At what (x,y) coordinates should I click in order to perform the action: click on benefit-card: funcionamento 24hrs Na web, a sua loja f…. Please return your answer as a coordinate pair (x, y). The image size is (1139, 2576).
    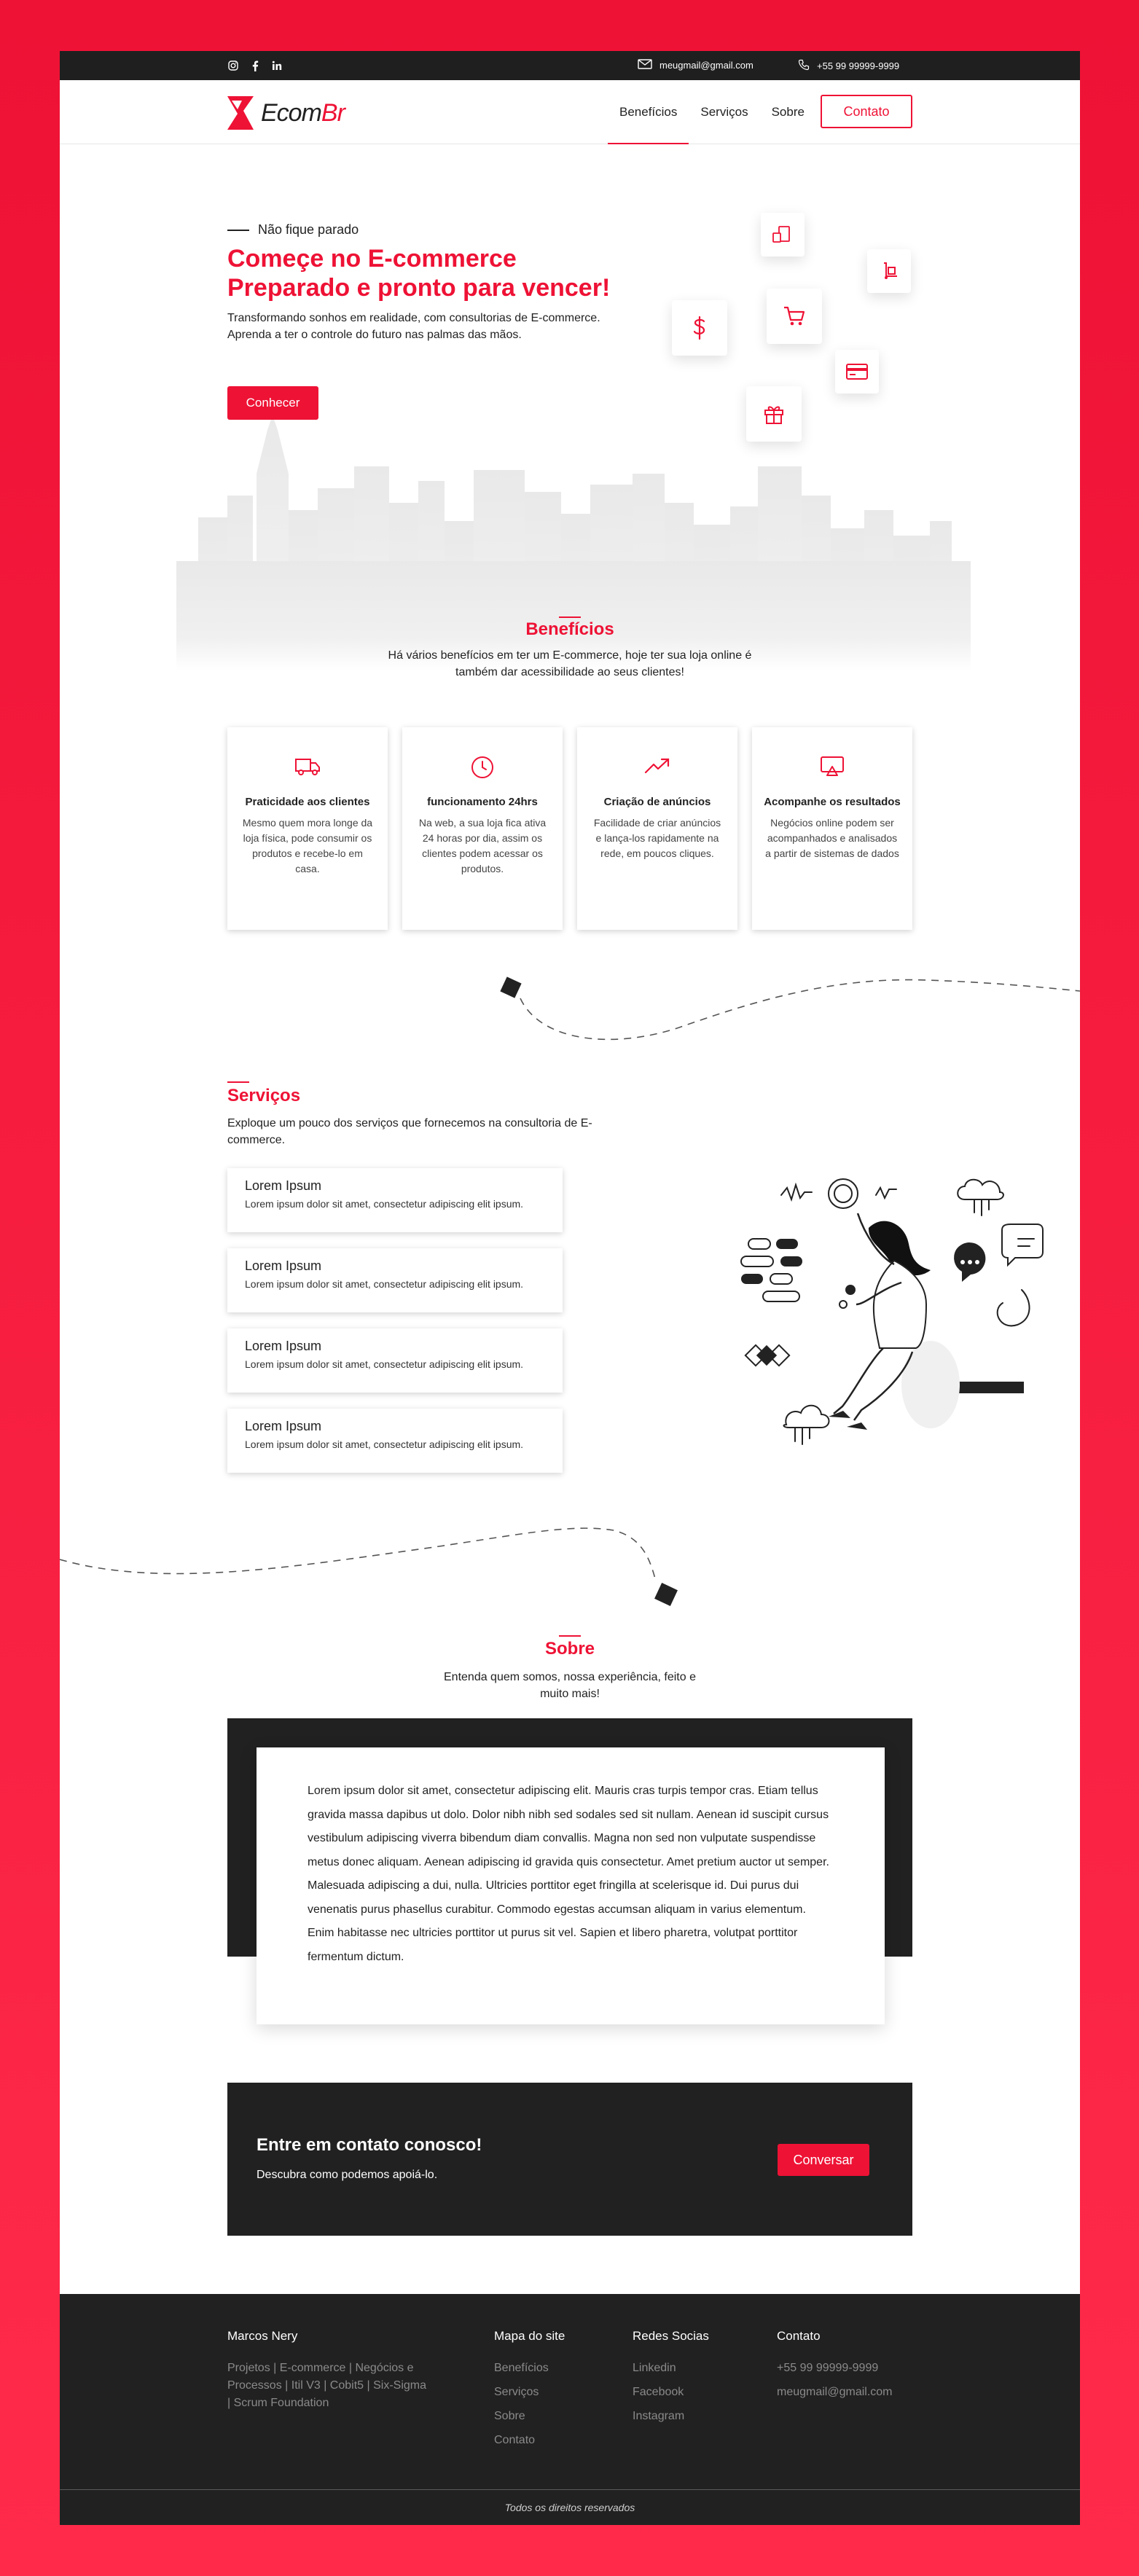
    Looking at the image, I should click on (482, 828).